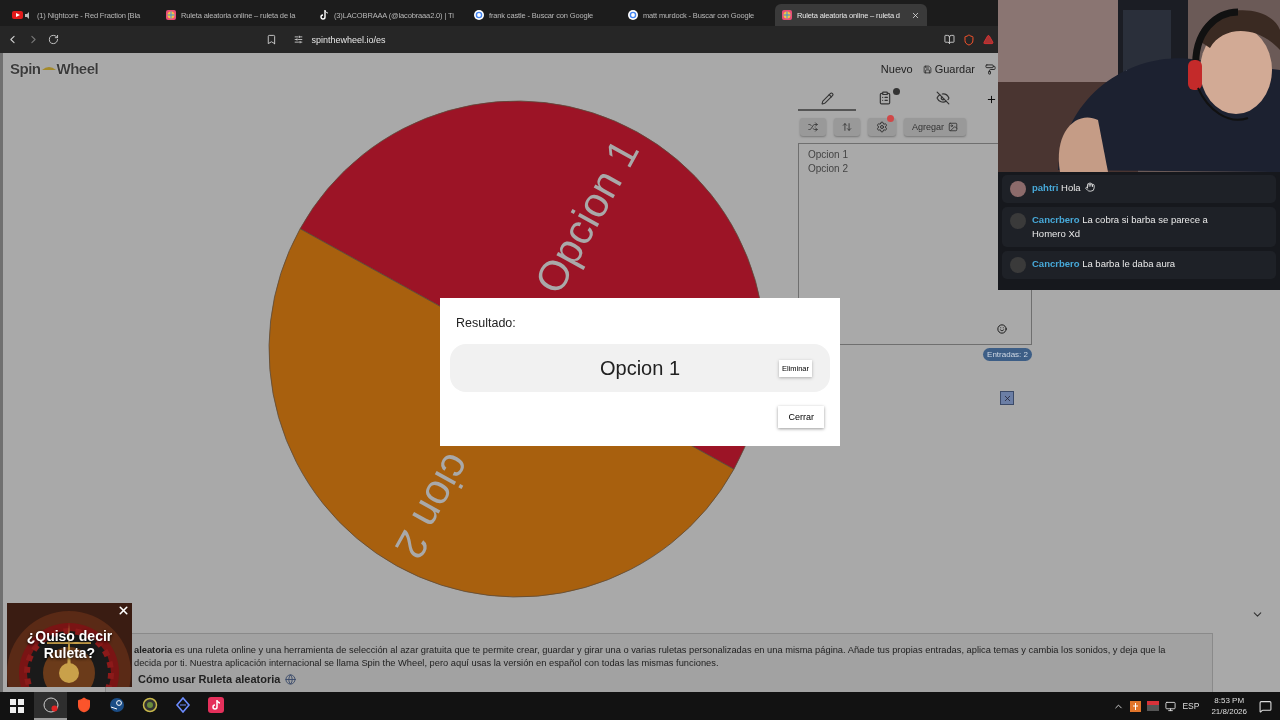 The width and height of the screenshot is (1280, 720). What do you see at coordinates (123, 610) in the screenshot?
I see `close-ad-button` at bounding box center [123, 610].